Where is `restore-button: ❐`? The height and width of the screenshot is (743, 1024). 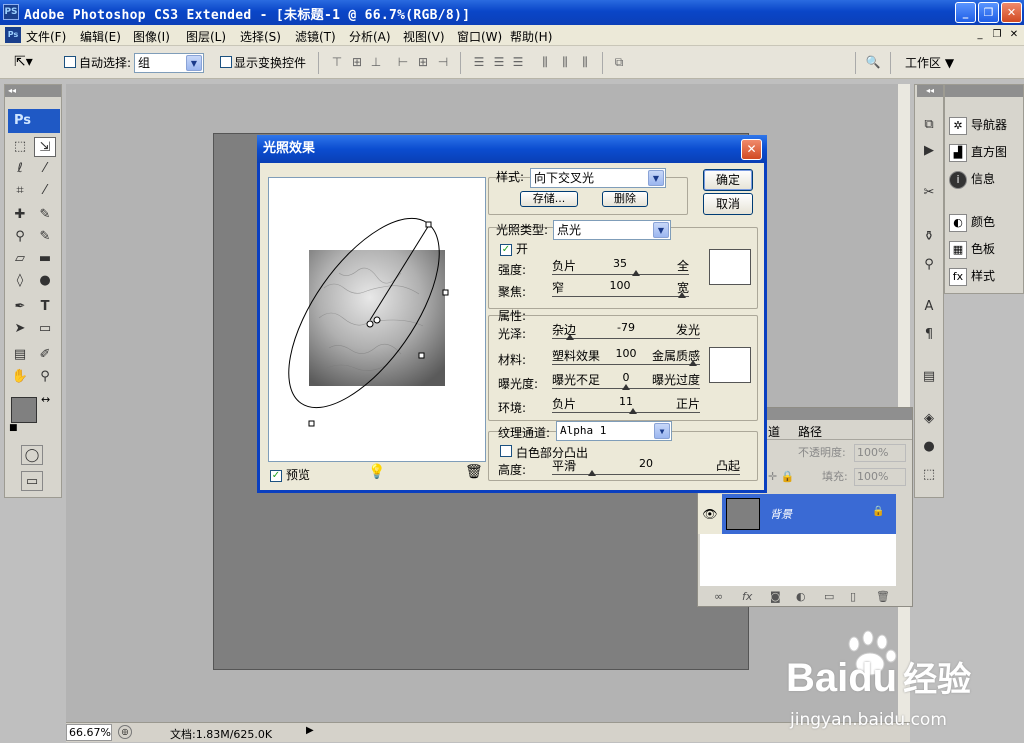 restore-button: ❐ is located at coordinates (988, 12).